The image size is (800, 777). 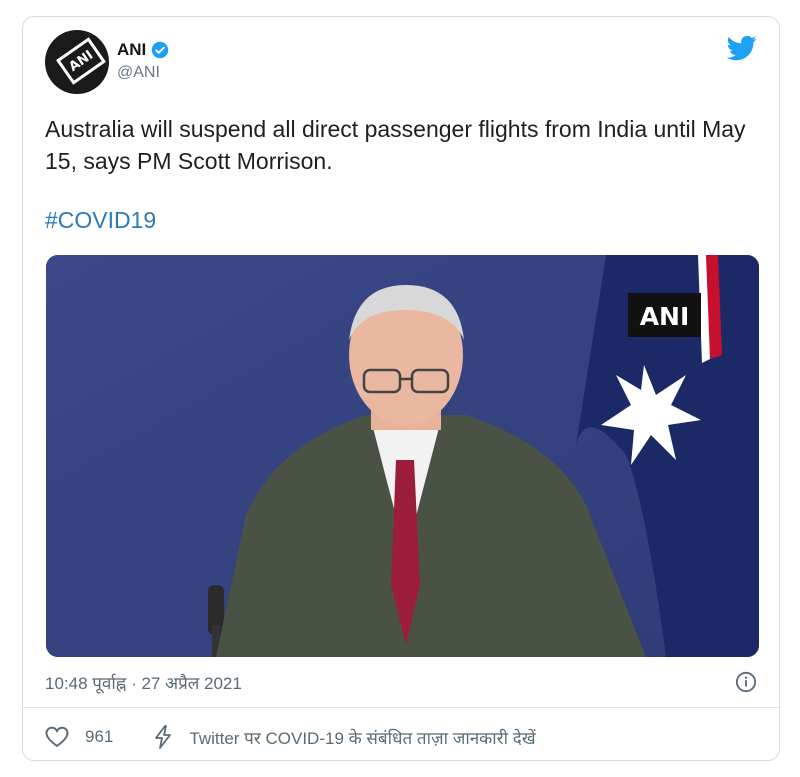 What do you see at coordinates (57, 737) in the screenshot?
I see `heart-icon` at bounding box center [57, 737].